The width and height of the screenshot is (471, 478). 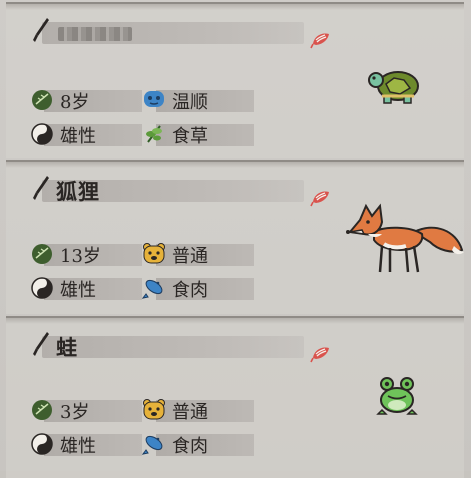 What do you see at coordinates (405, 238) in the screenshot?
I see `fox-sprite` at bounding box center [405, 238].